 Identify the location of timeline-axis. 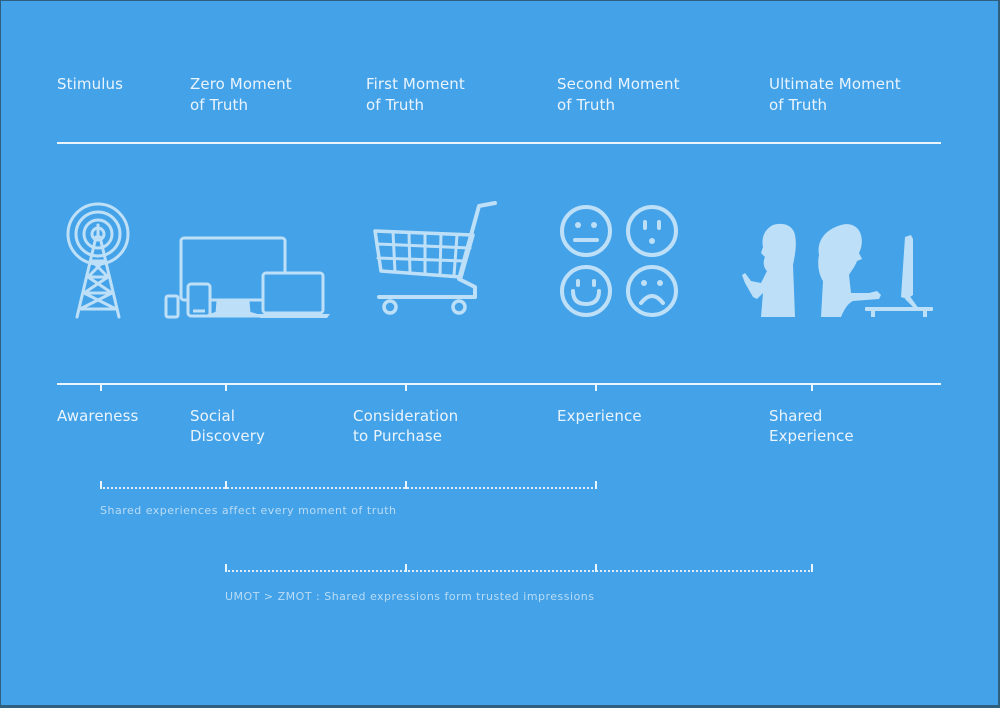
(499, 384).